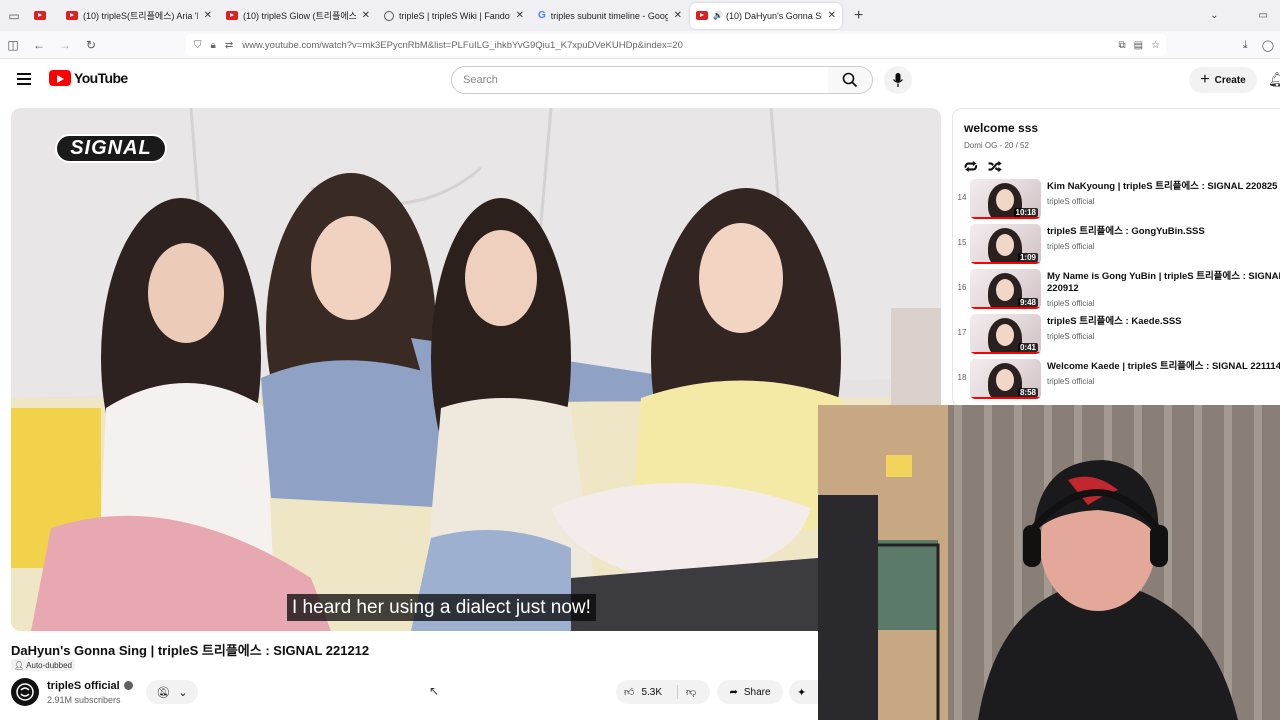 The height and width of the screenshot is (720, 1280). Describe the element at coordinates (1268, 45) in the screenshot. I see `account-icon: ◯` at that location.